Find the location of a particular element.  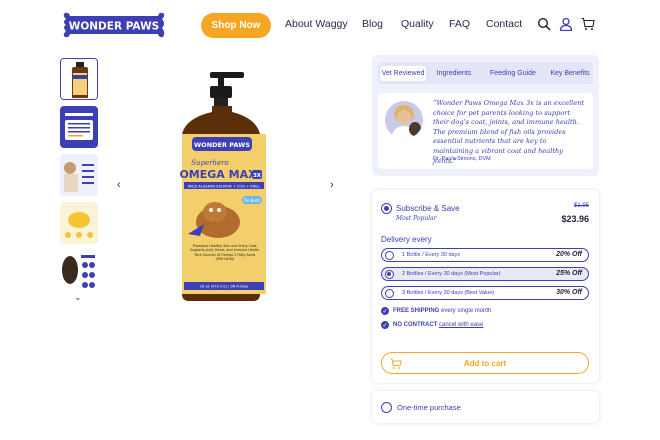

one-time-purchase-panel: One-time purchase is located at coordinates (485, 407).